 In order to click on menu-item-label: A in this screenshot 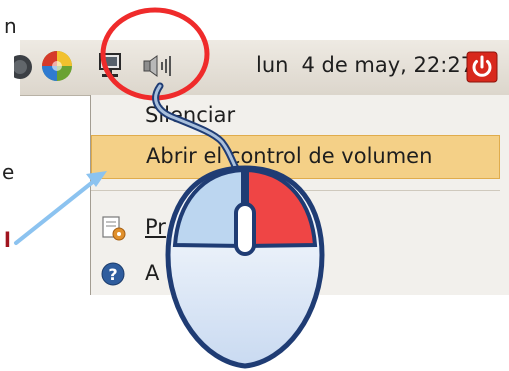, I will do `click(152, 273)`.